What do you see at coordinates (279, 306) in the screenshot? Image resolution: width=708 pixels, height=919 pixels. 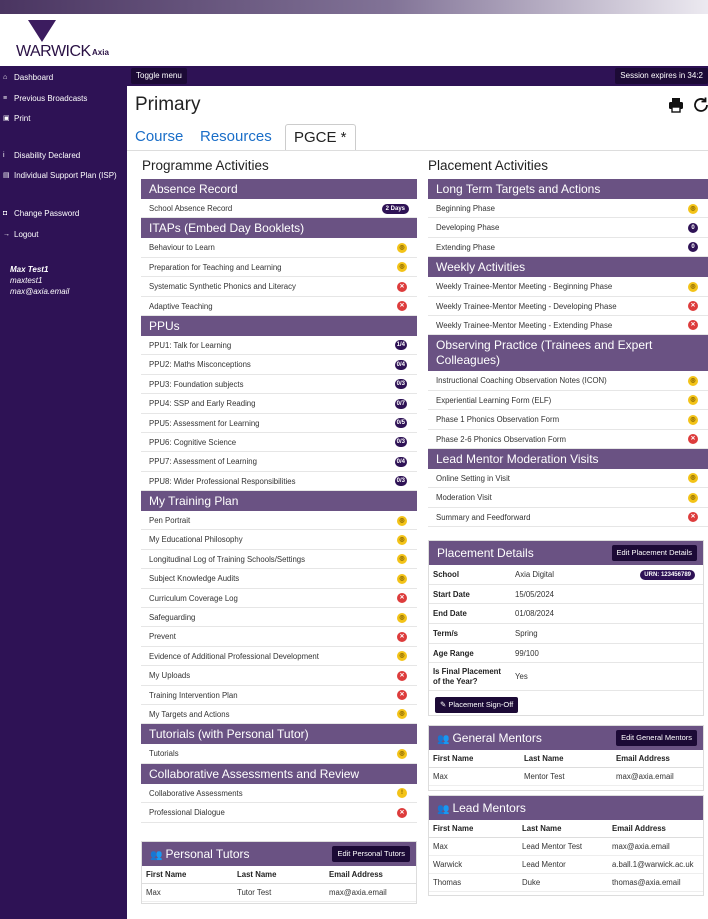 I see `activity-row: Adaptive Teaching ✕` at bounding box center [279, 306].